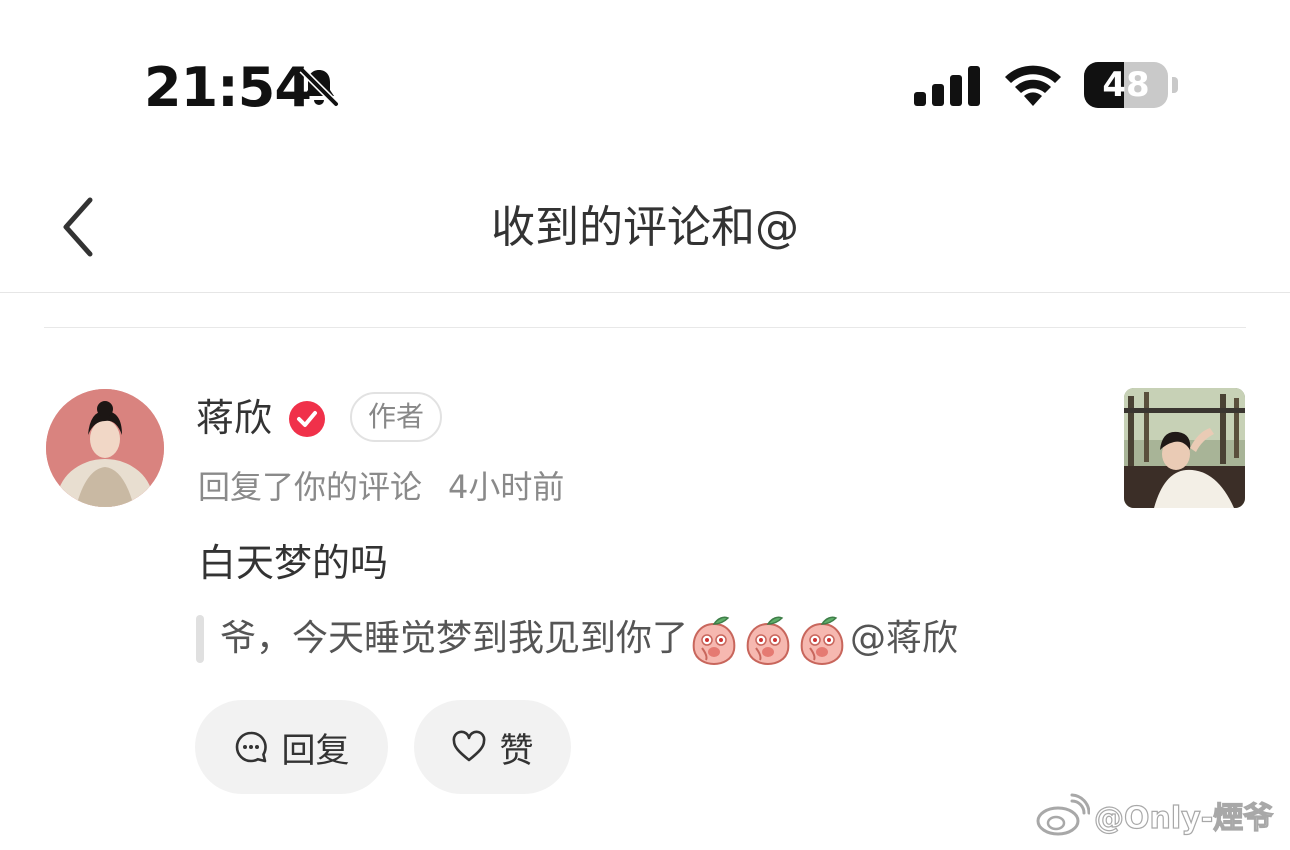 The height and width of the screenshot is (850, 1290). I want to click on reply-button: 回复, so click(291, 747).